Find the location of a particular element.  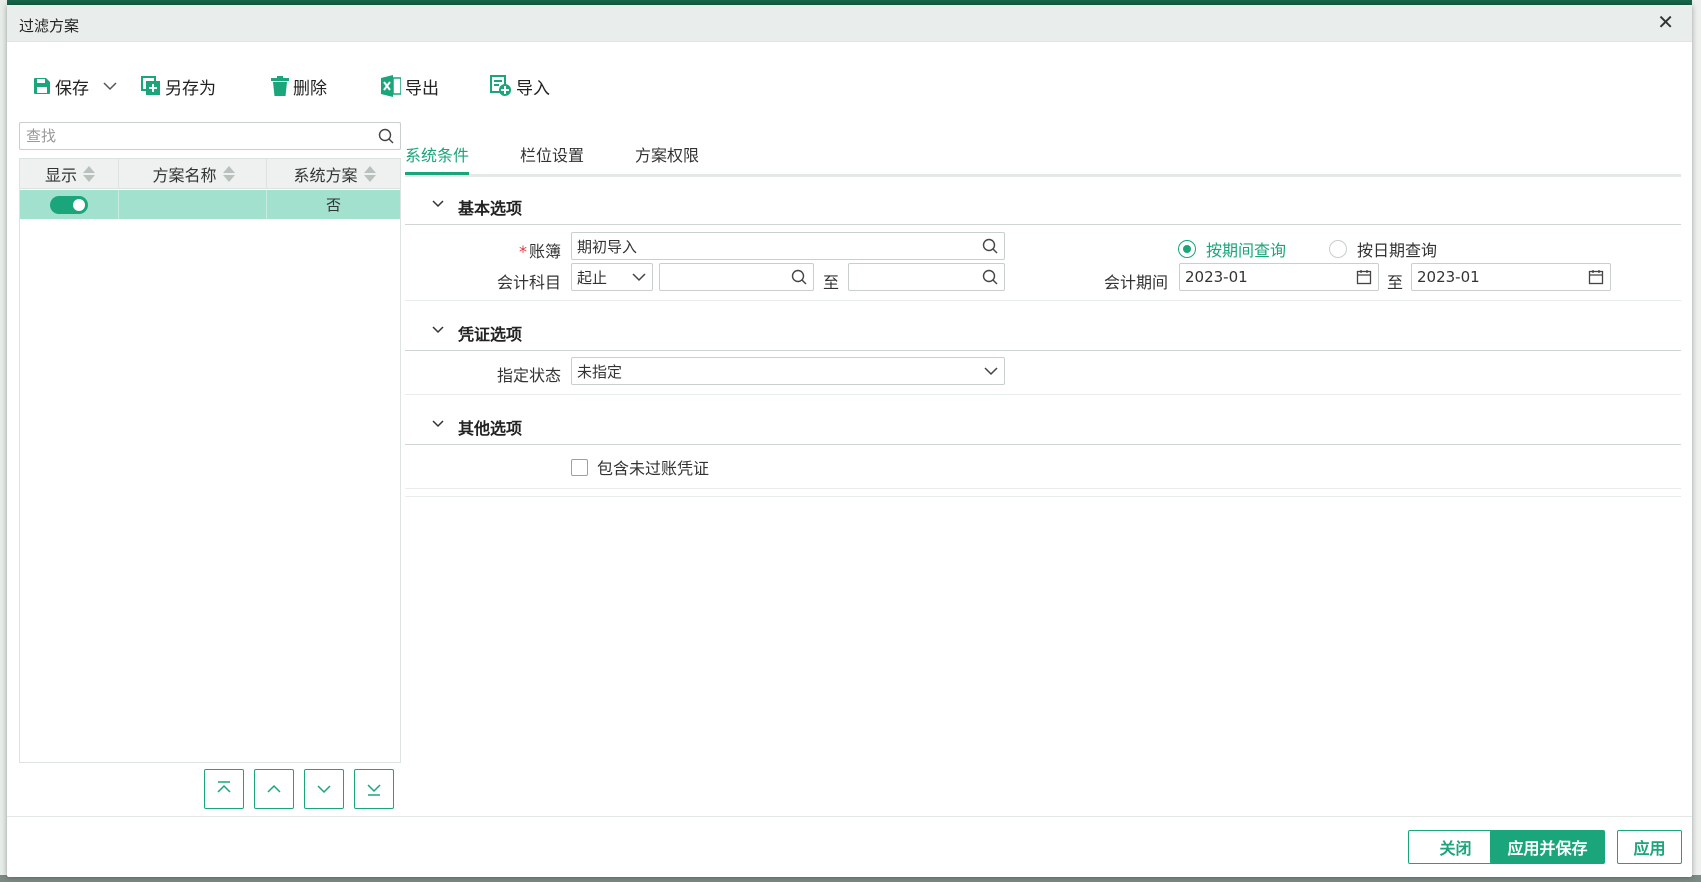

column-header-system: 系统方案 is located at coordinates (333, 173).